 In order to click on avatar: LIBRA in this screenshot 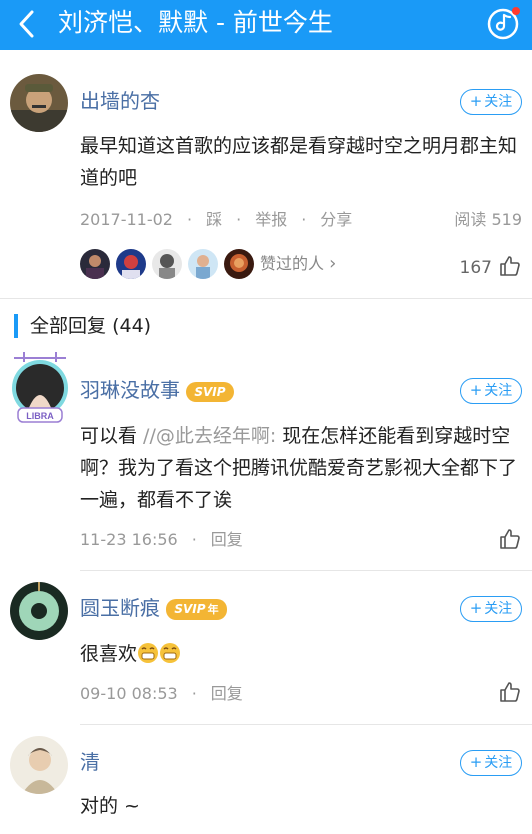, I will do `click(40, 386)`.